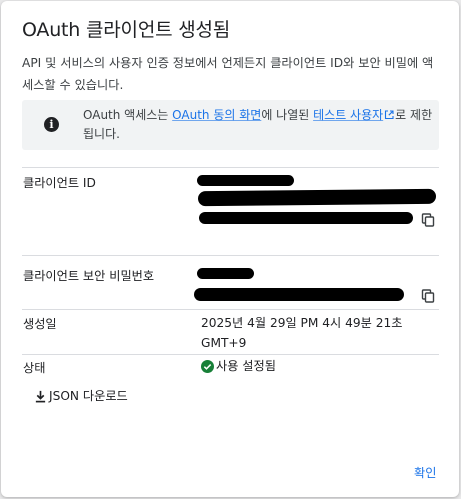  I want to click on download-json-label: JSON 다운로드, so click(88, 396).